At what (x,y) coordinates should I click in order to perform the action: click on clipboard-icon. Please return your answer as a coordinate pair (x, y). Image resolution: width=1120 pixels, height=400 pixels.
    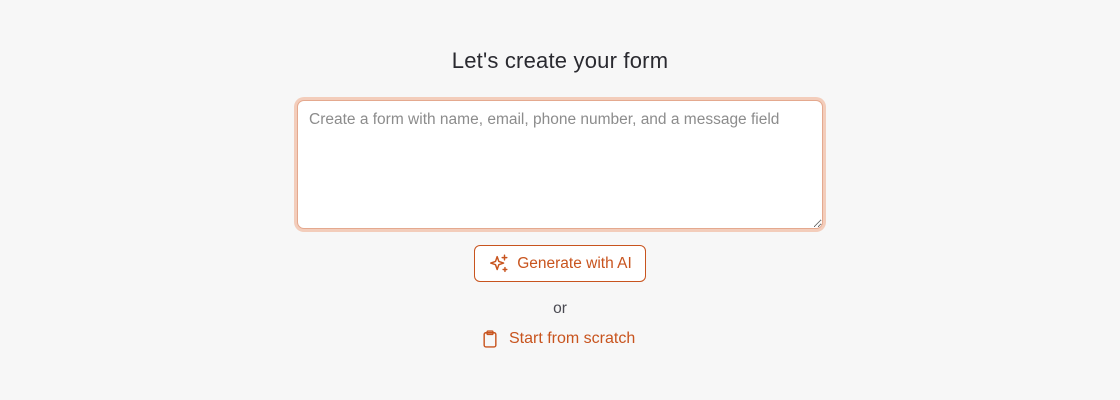
    Looking at the image, I should click on (490, 339).